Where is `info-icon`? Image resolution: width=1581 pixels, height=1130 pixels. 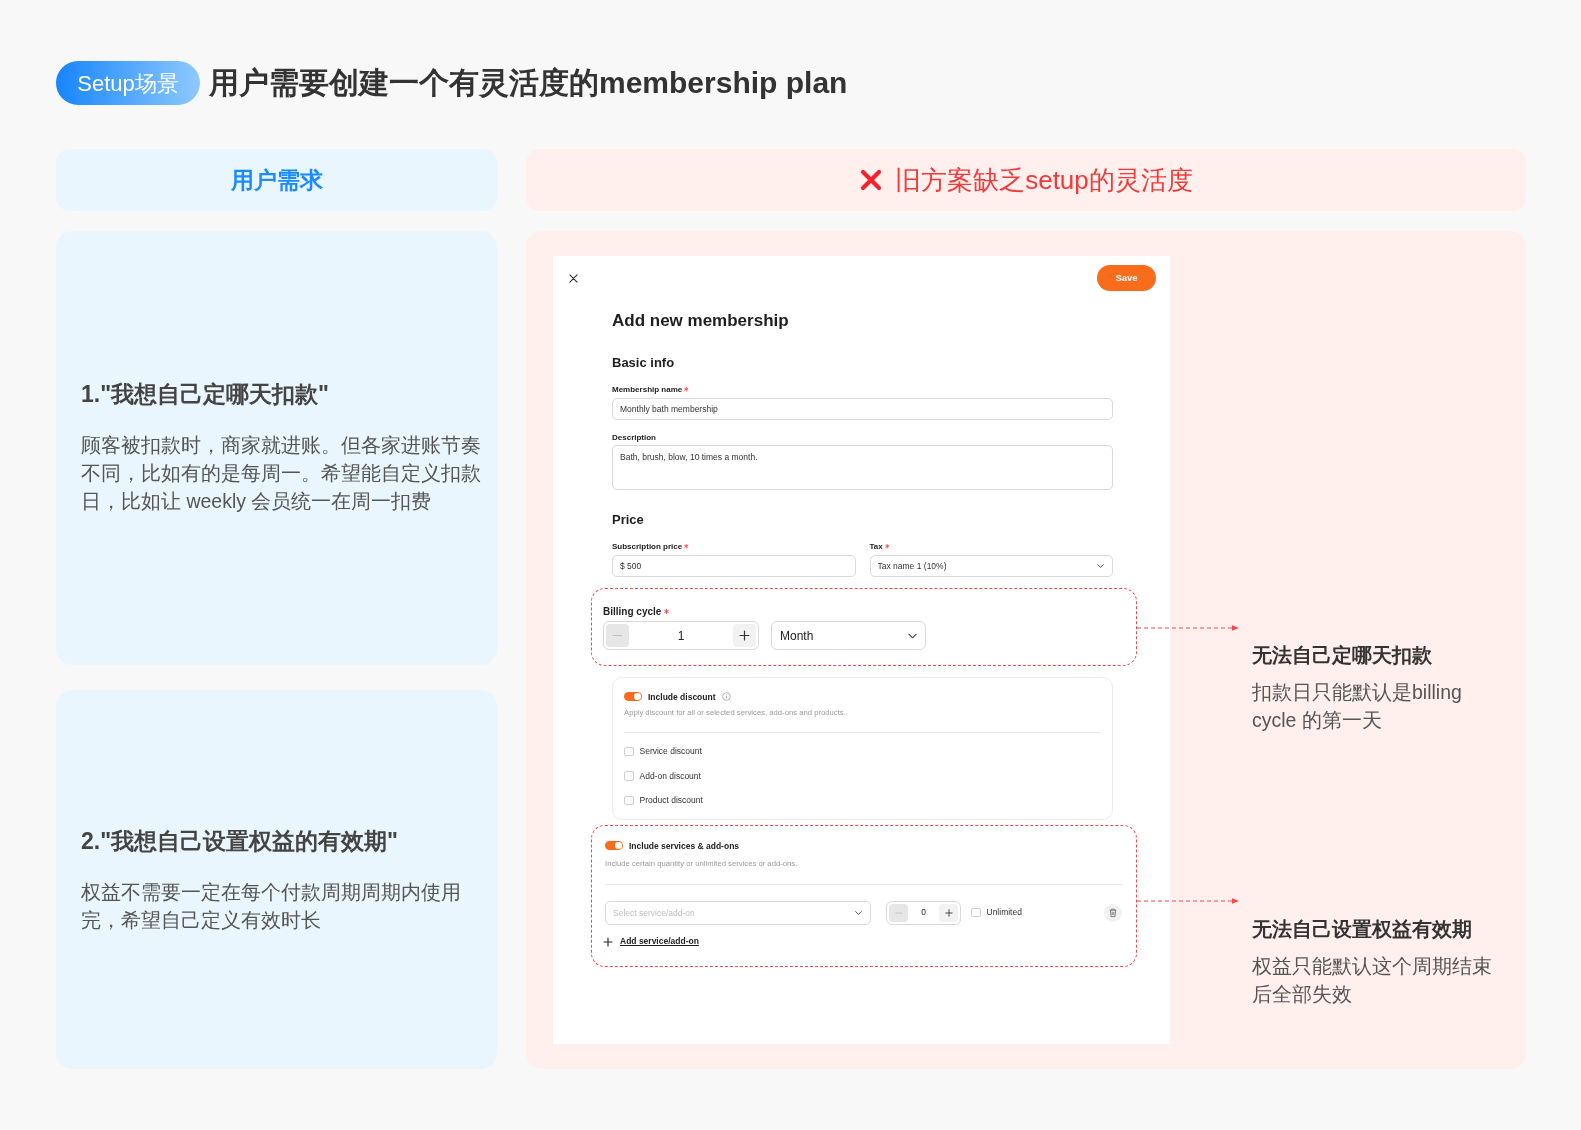 info-icon is located at coordinates (726, 696).